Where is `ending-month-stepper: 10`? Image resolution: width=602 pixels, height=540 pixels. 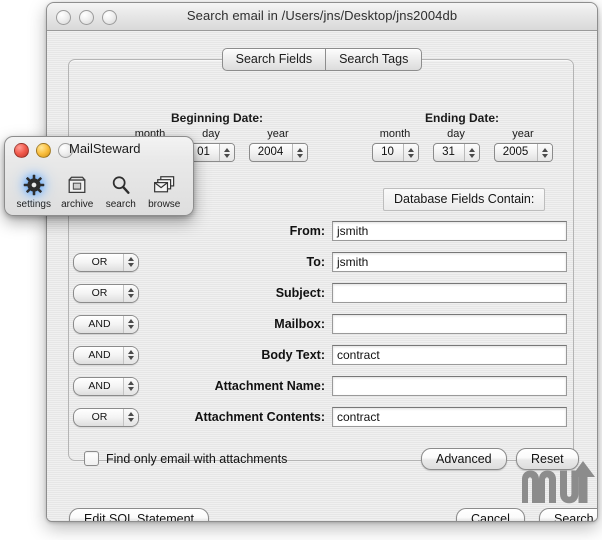
ending-month-stepper: 10 is located at coordinates (395, 152).